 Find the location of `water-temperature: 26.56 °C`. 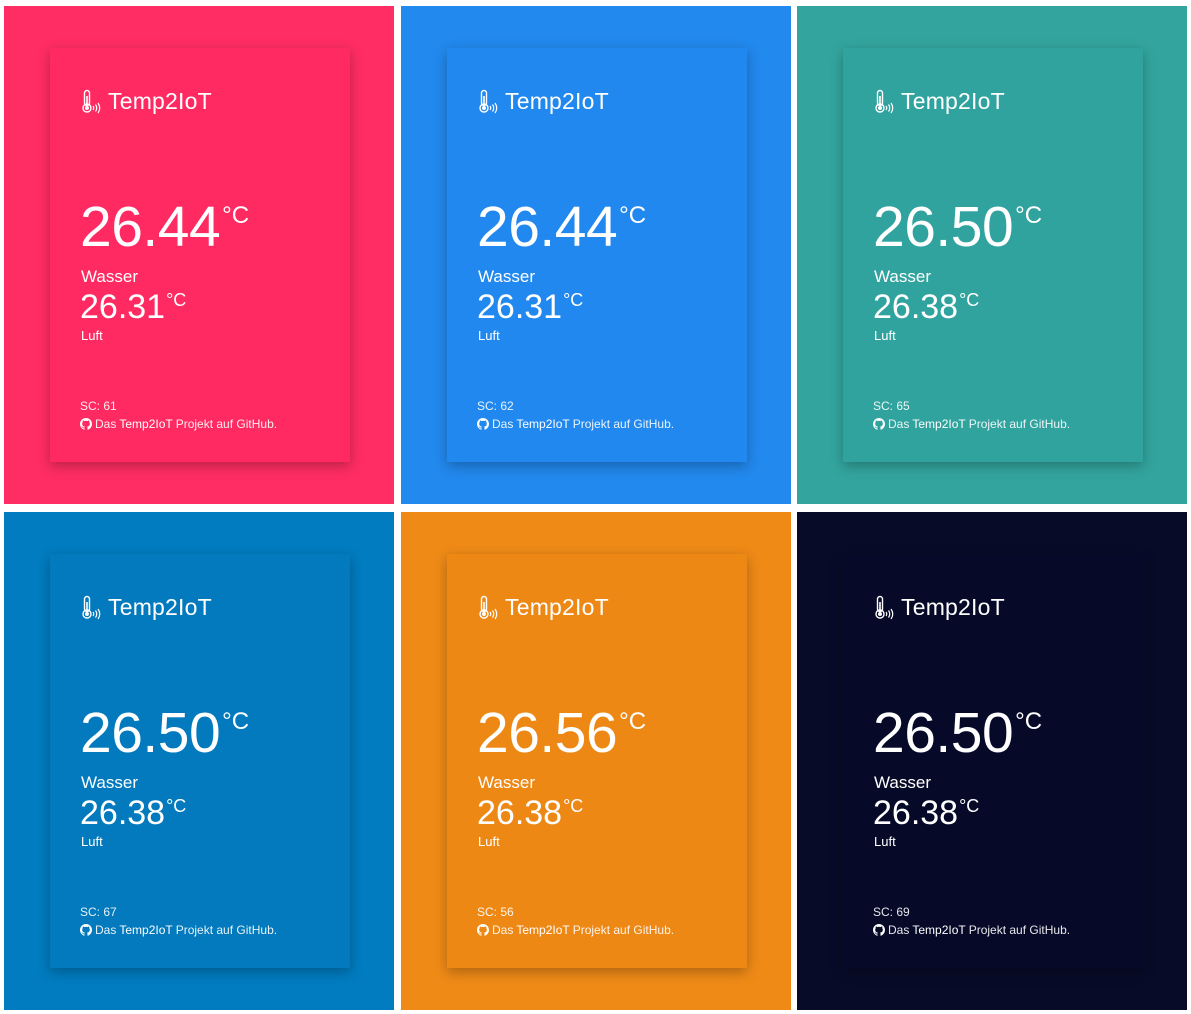

water-temperature: 26.56 °C is located at coordinates (561, 733).